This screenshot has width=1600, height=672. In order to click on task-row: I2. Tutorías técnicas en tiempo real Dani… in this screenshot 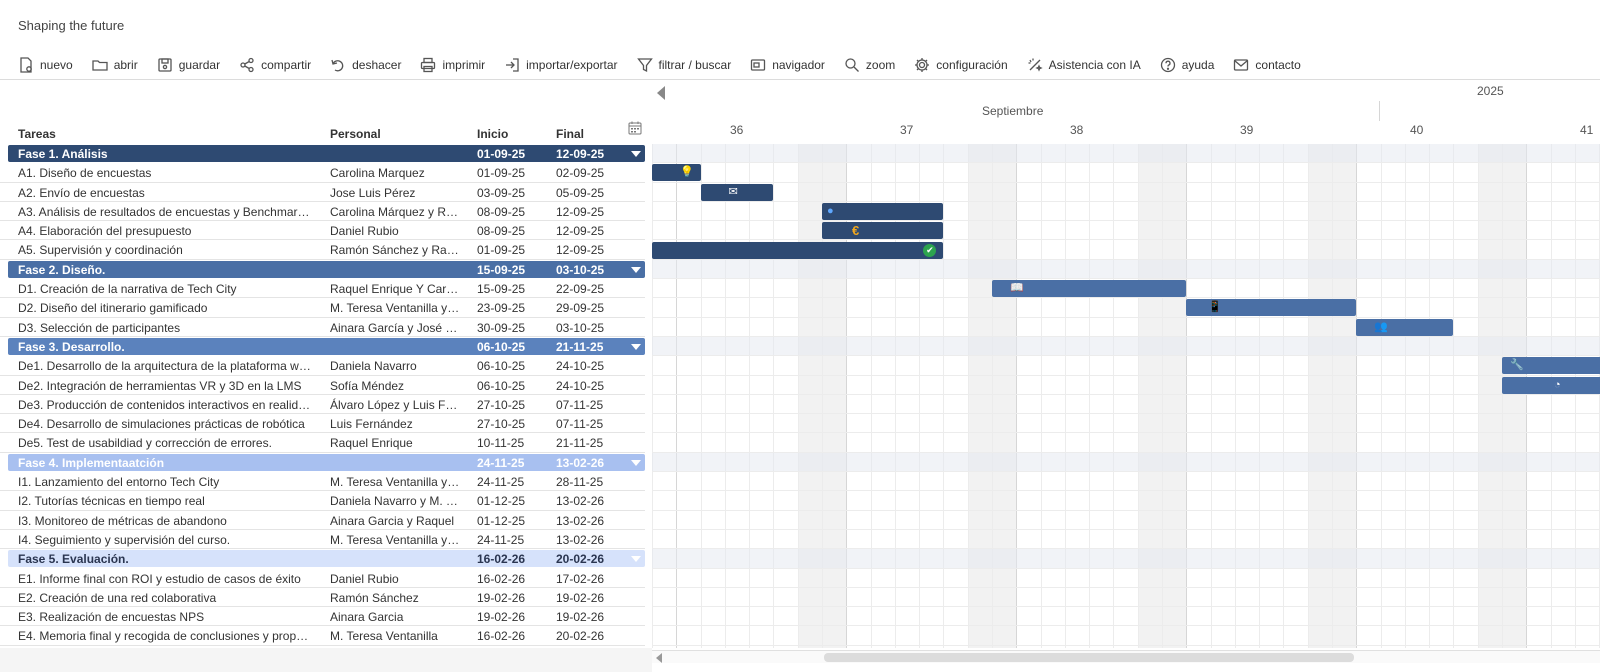, I will do `click(322, 501)`.